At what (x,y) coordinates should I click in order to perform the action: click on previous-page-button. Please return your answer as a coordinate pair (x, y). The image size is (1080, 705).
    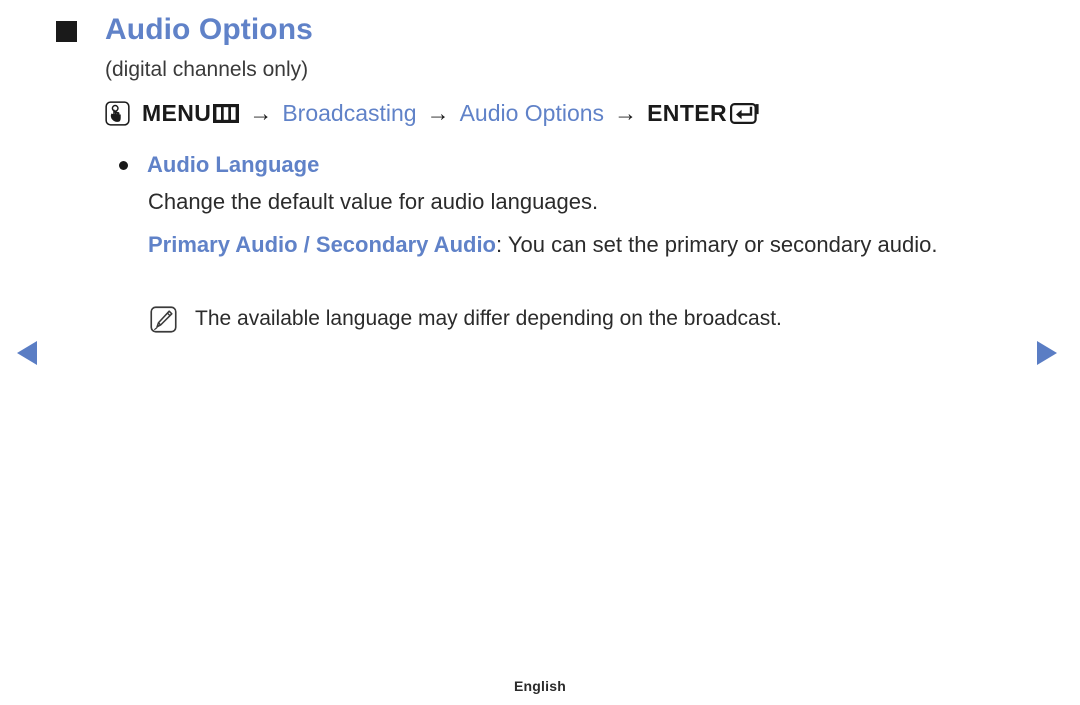
    Looking at the image, I should click on (31, 353).